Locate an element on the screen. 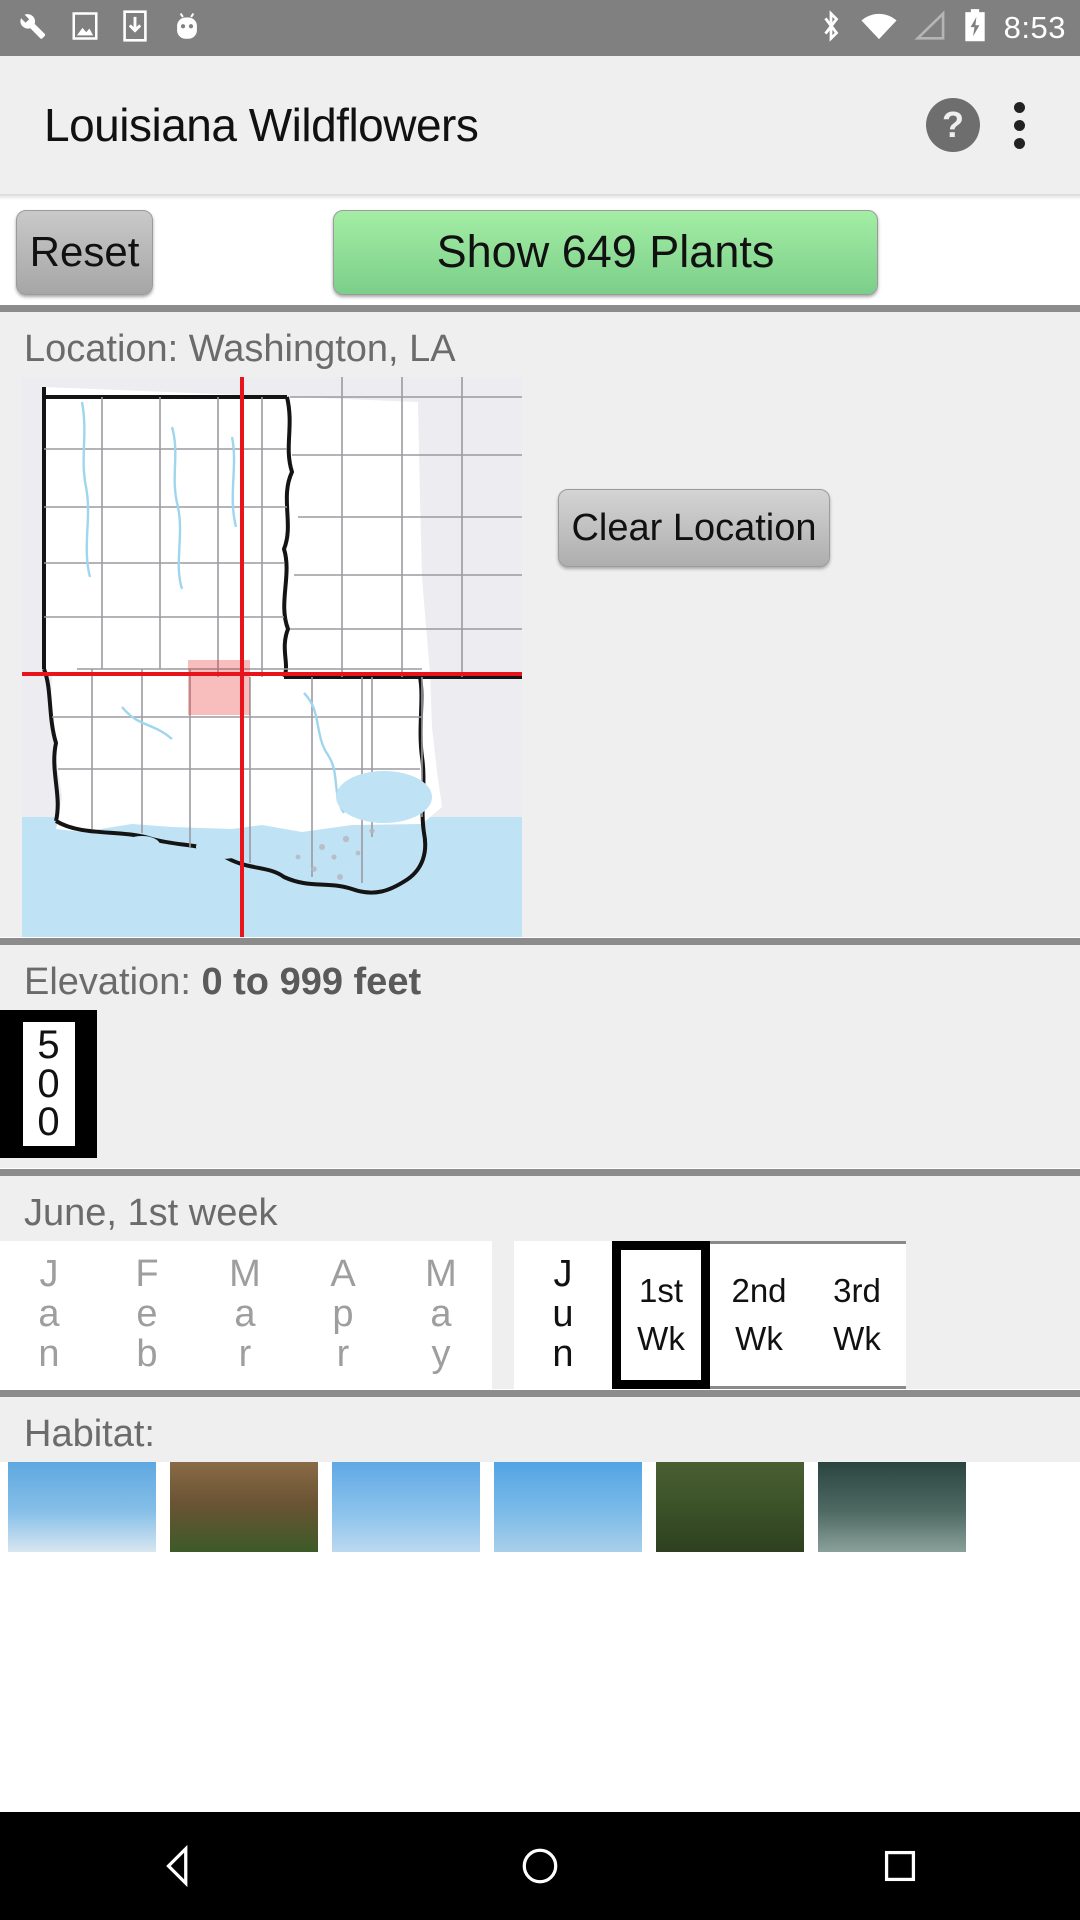 The width and height of the screenshot is (1080, 1920). habitat-thumbnail-list is located at coordinates (540, 1507).